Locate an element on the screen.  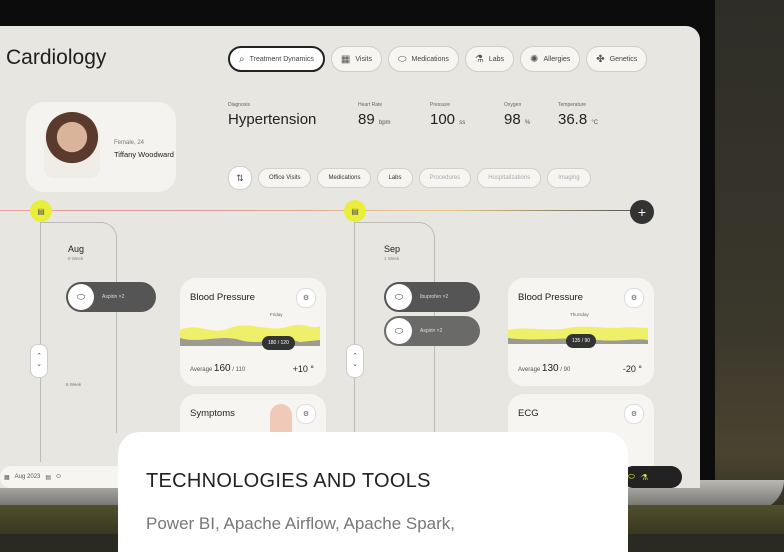
month-aug: Aug 8 Week is located at coordinates (76, 252).